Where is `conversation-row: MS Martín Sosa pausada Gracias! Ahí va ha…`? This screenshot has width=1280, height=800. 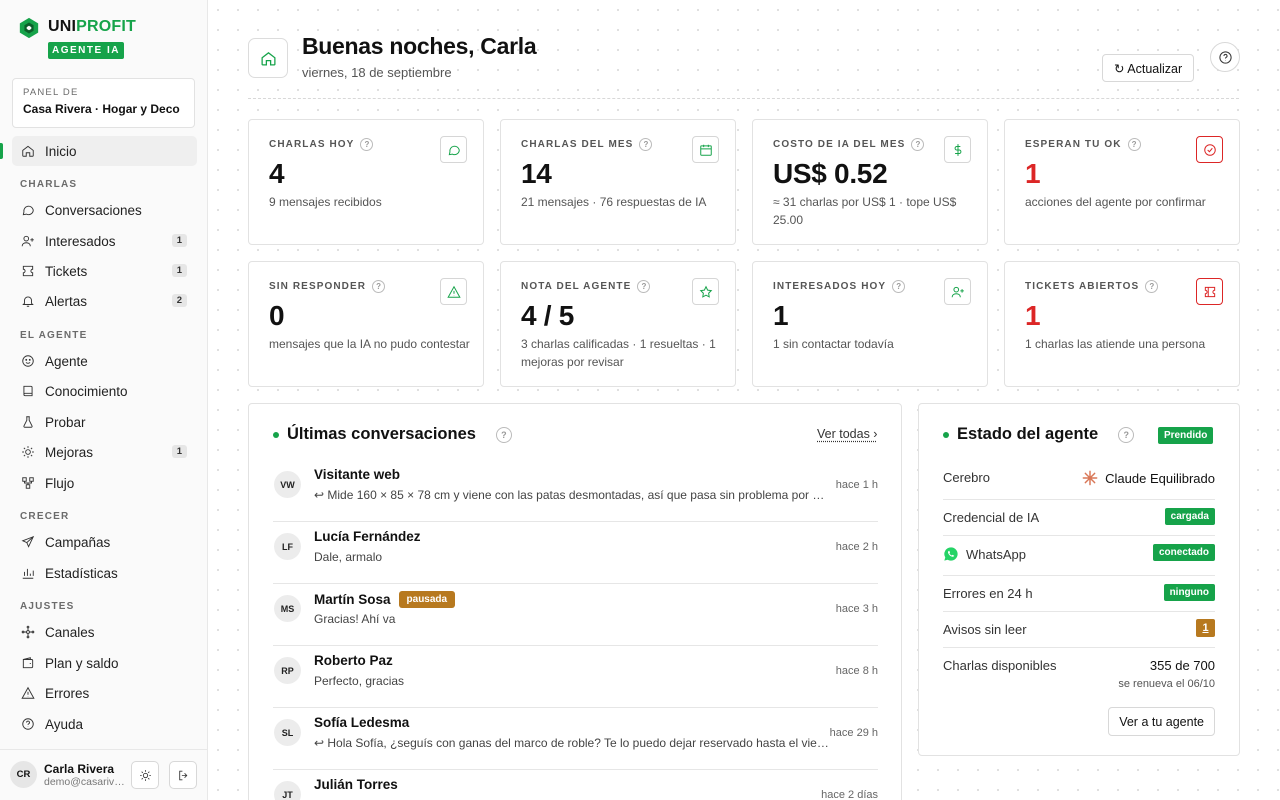
conversation-row: MS Martín Sosa pausada Gracias! Ahí va ha… is located at coordinates (575, 615).